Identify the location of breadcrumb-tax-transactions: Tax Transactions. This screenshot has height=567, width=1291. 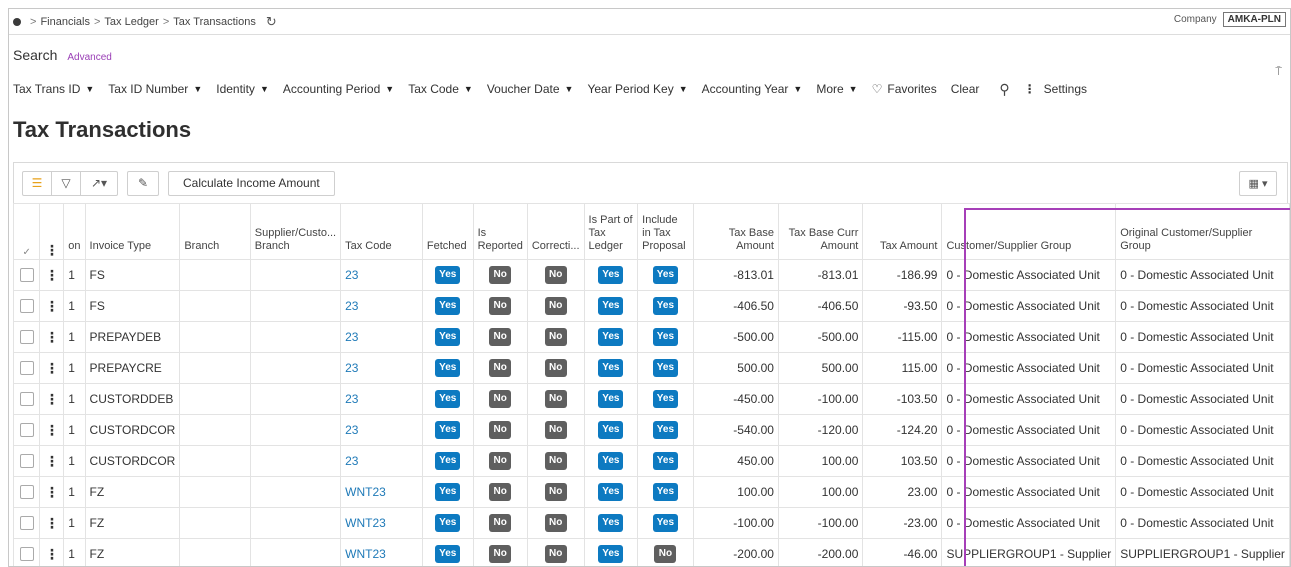
(214, 21).